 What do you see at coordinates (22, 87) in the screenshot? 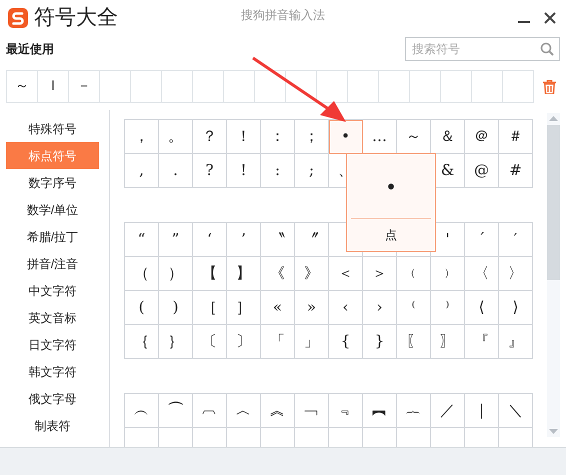
I see `recent-slot: ～` at bounding box center [22, 87].